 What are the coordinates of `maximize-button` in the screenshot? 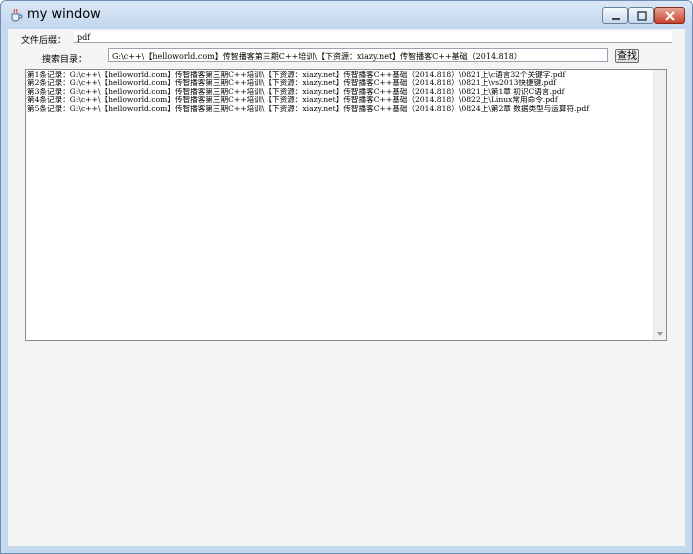 It's located at (641, 15).